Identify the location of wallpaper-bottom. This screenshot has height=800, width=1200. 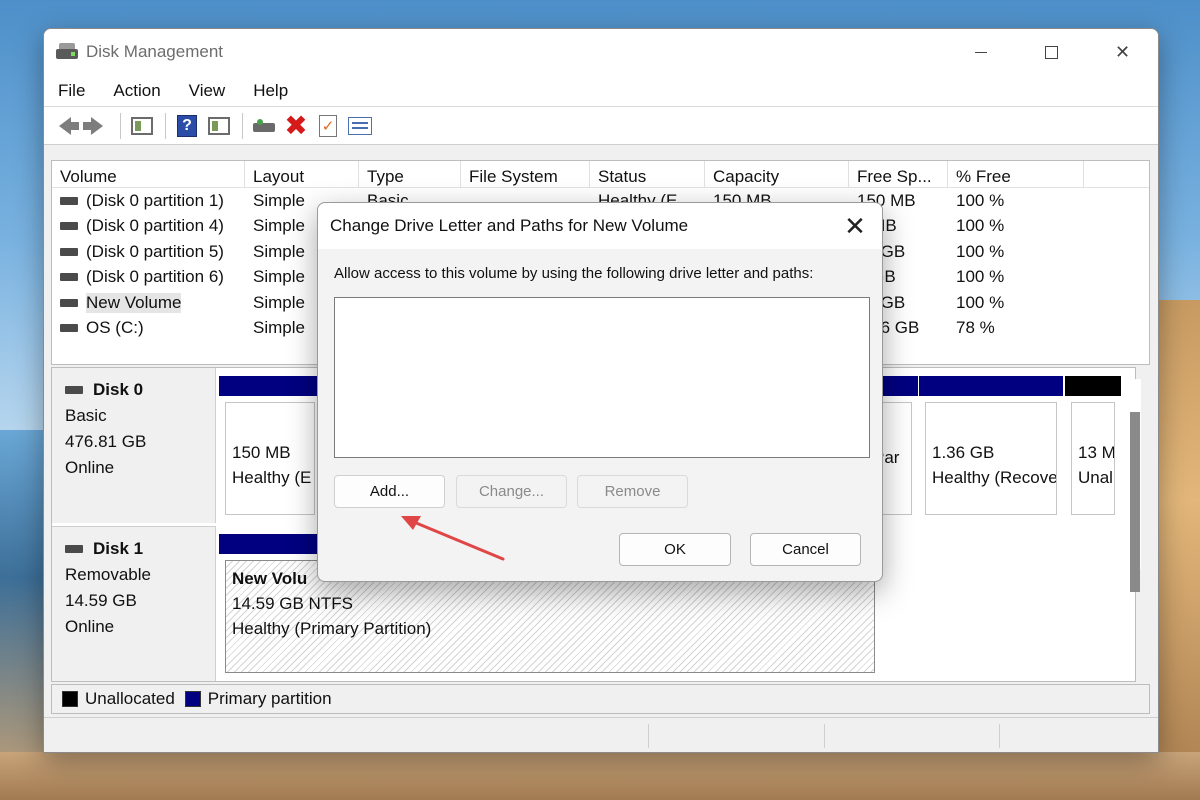
(600, 776).